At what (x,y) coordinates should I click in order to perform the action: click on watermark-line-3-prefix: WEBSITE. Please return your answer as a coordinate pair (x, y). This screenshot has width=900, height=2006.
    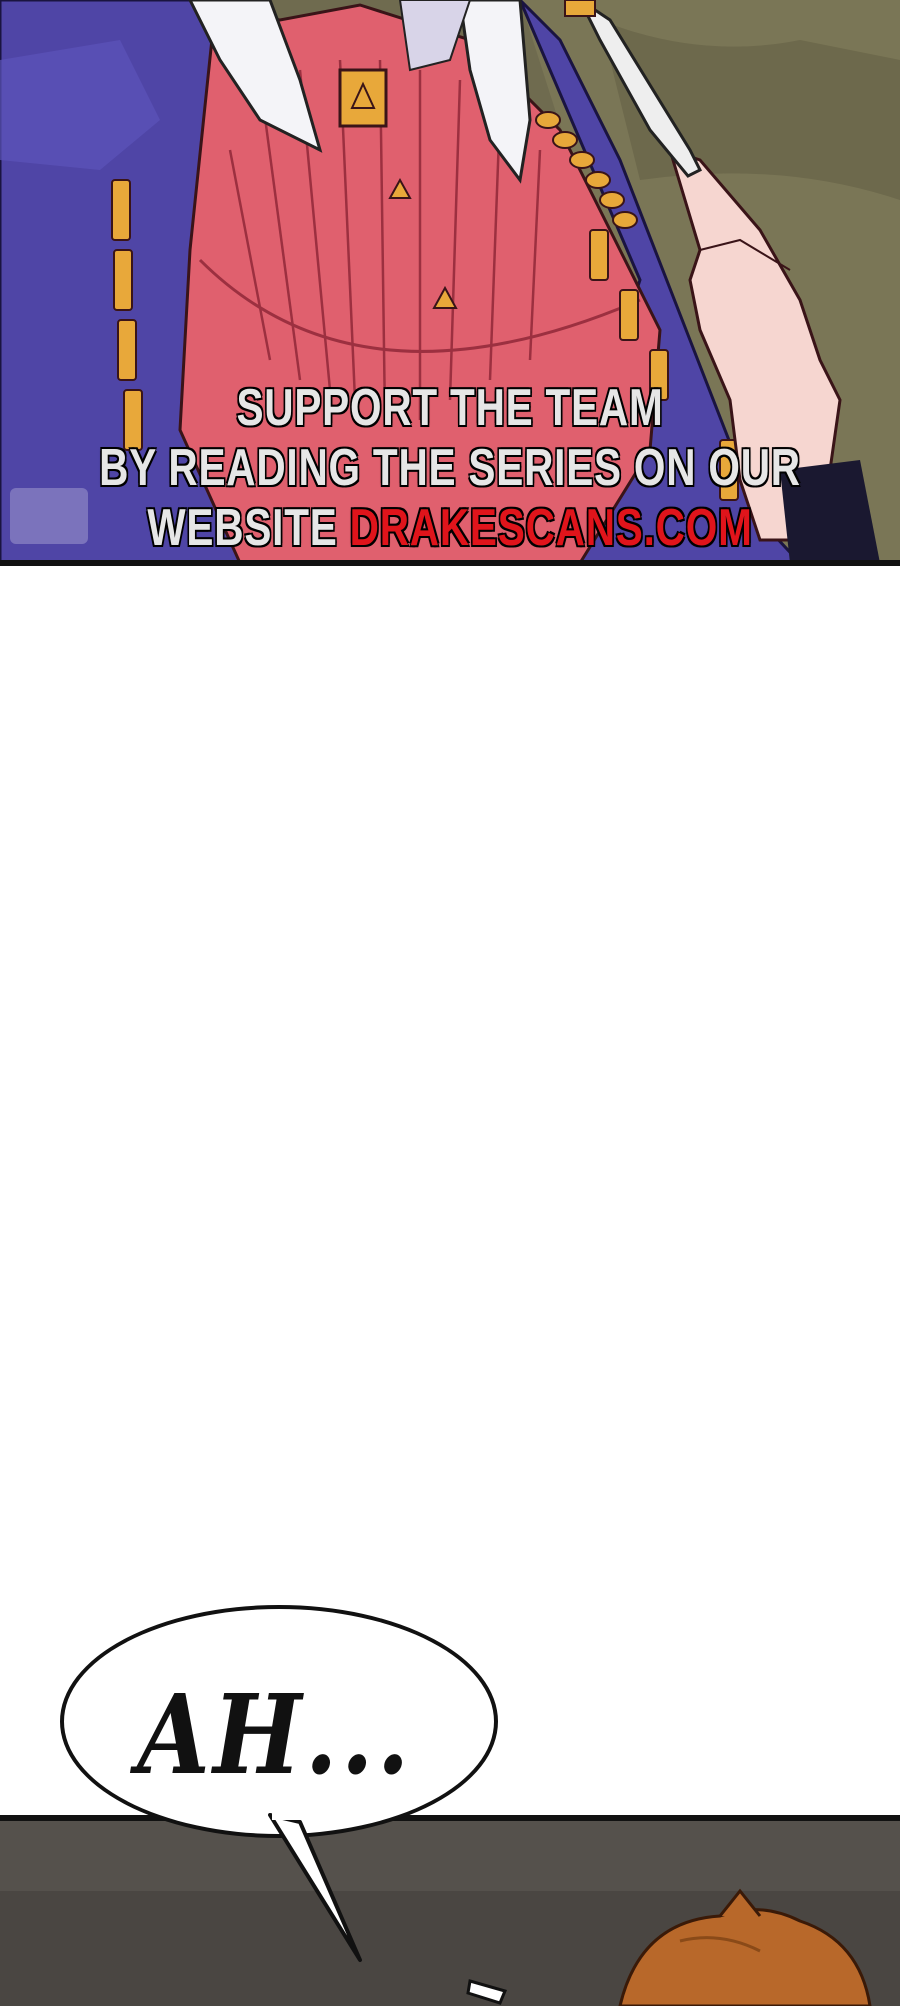
    Looking at the image, I should click on (248, 528).